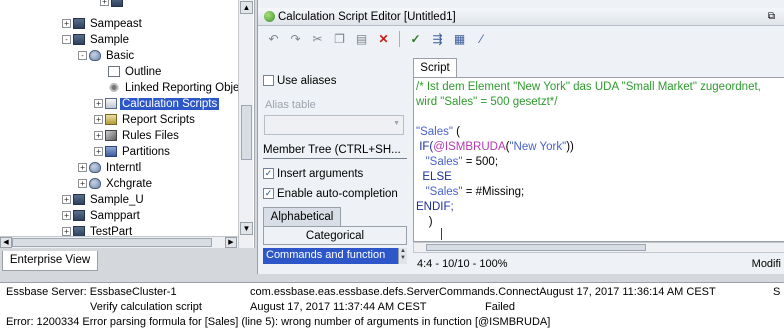  What do you see at coordinates (438, 132) in the screenshot?
I see `code-line-4: "Sales" (` at bounding box center [438, 132].